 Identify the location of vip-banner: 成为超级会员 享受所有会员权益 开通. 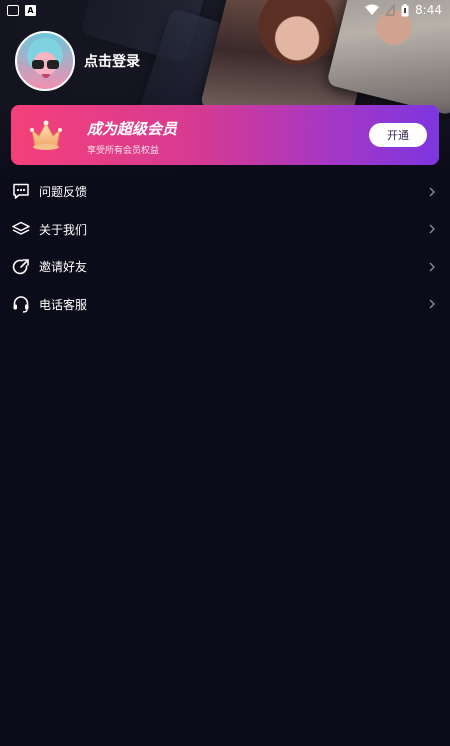
(225, 135).